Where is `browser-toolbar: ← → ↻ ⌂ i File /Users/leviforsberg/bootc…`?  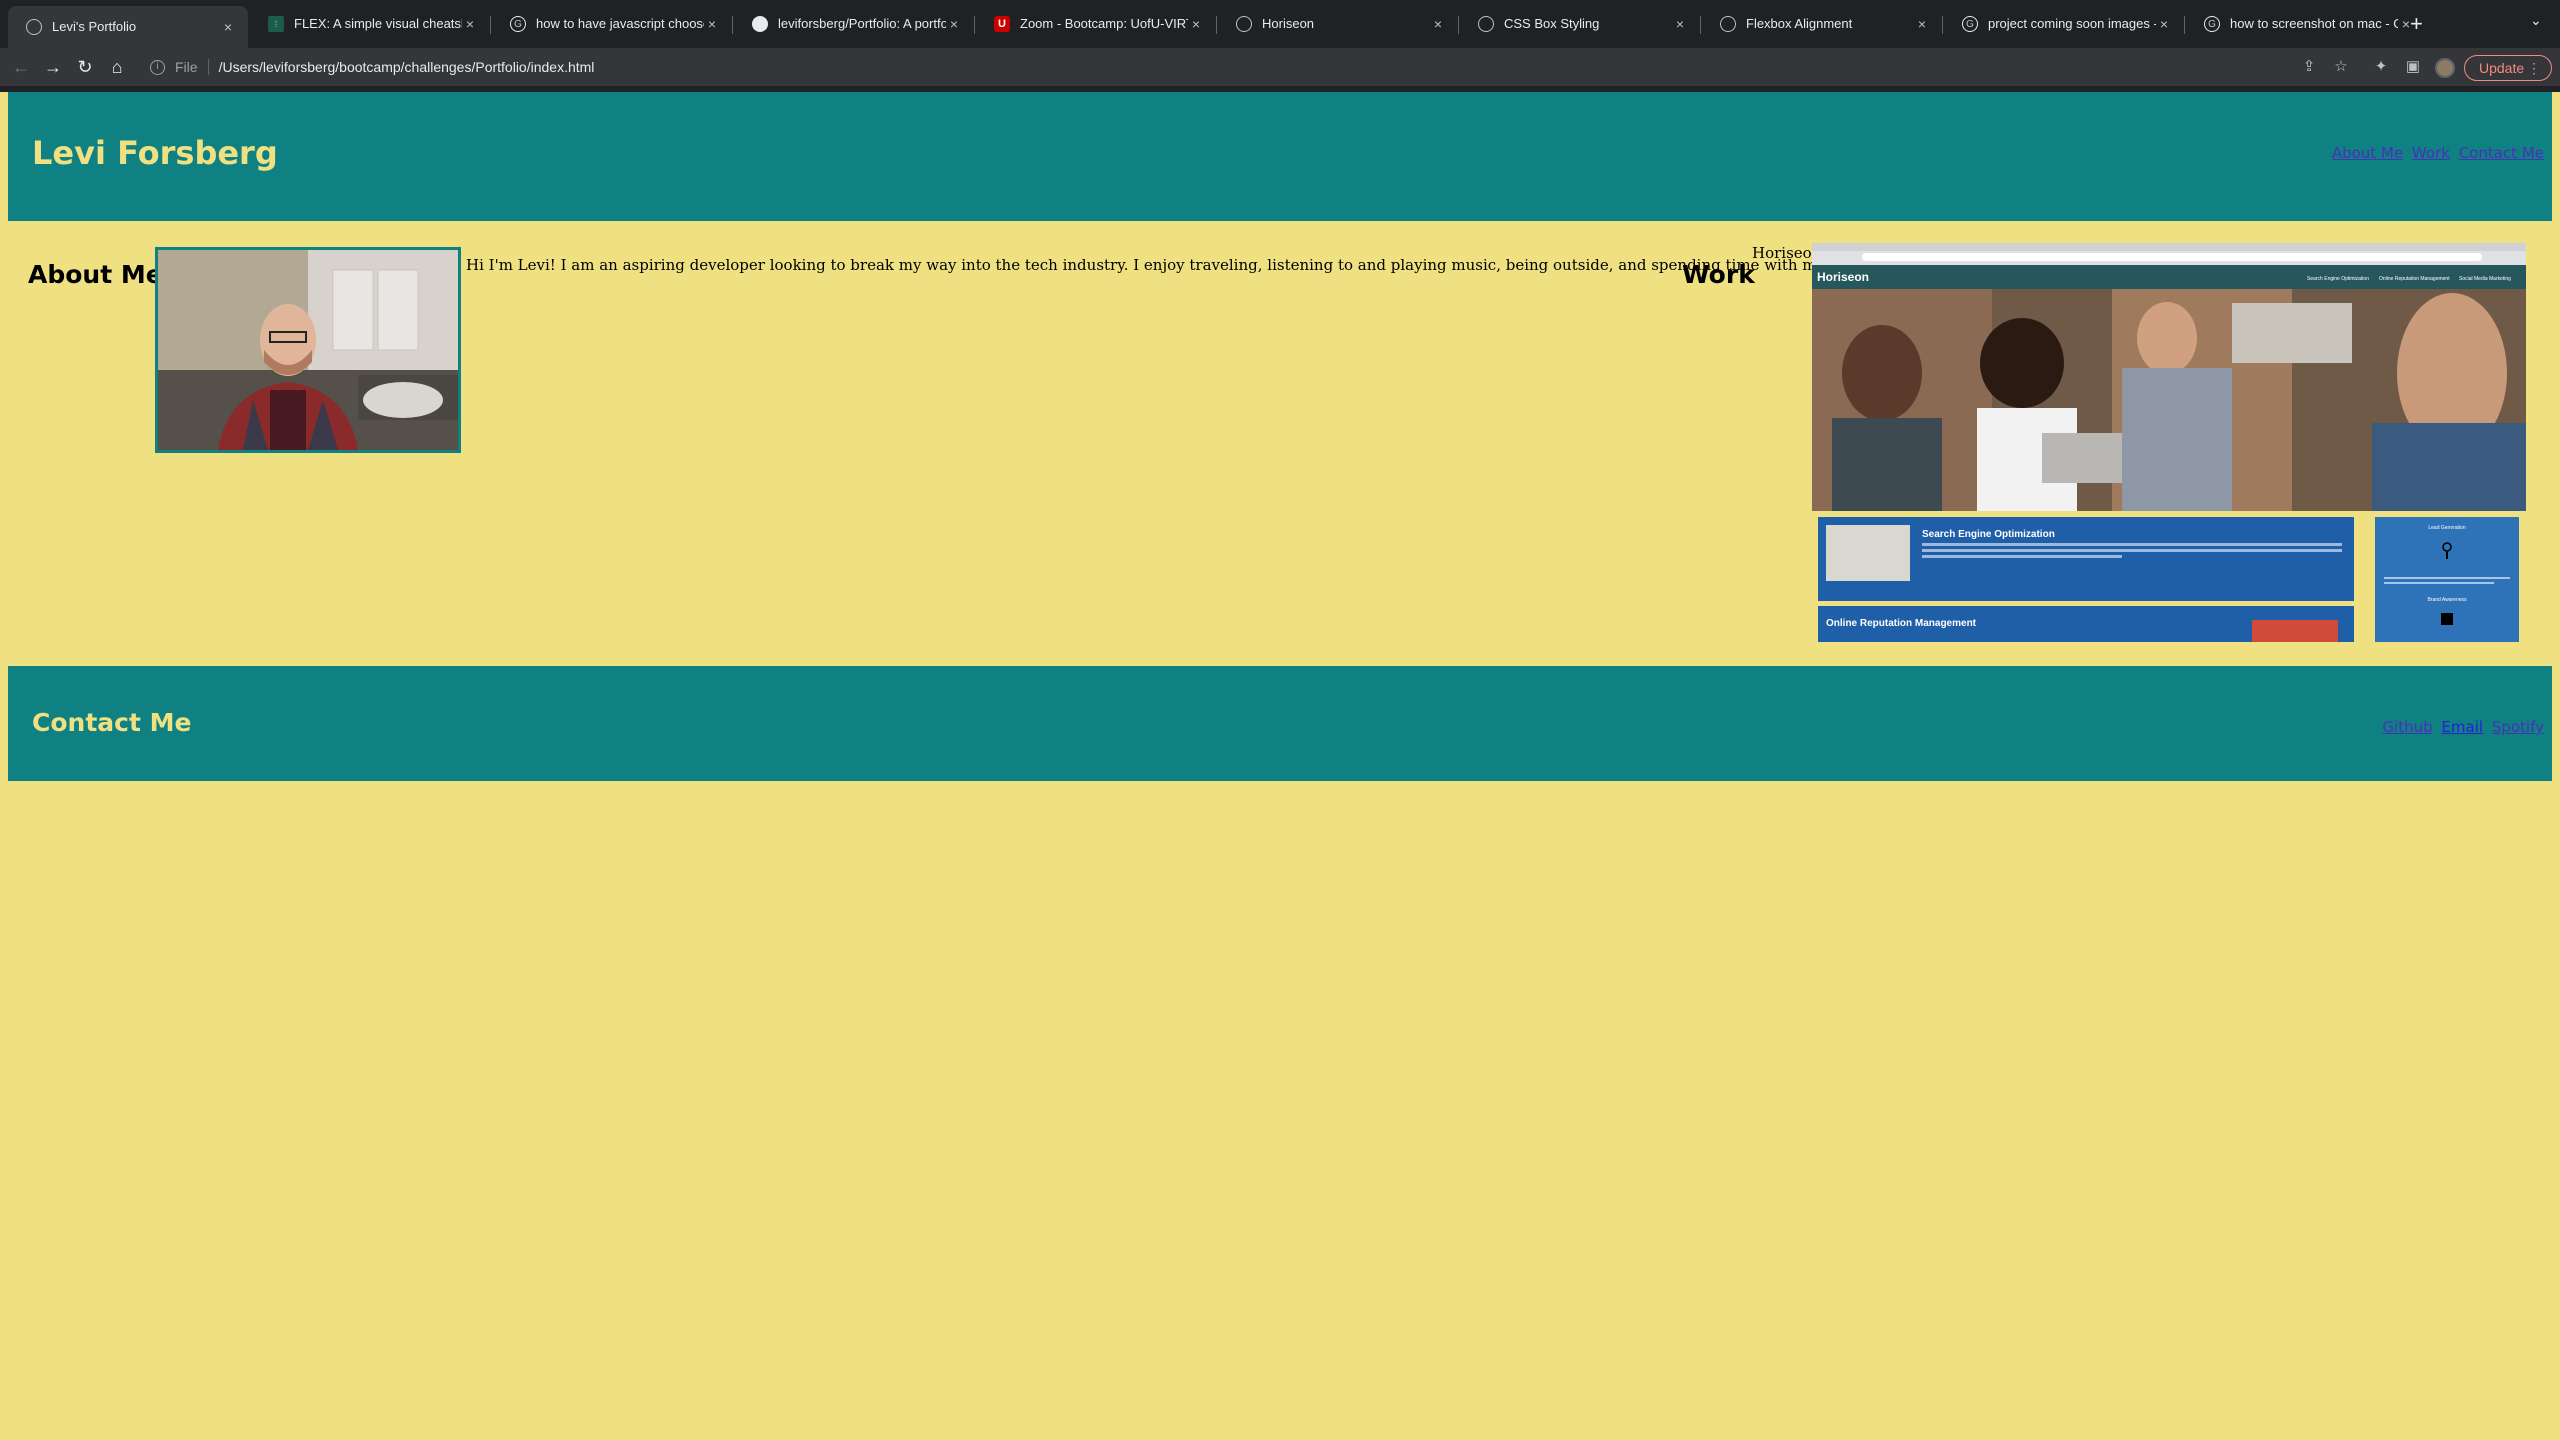
browser-toolbar: ← → ↻ ⌂ i File /Users/leviforsberg/bootc… is located at coordinates (1280, 67).